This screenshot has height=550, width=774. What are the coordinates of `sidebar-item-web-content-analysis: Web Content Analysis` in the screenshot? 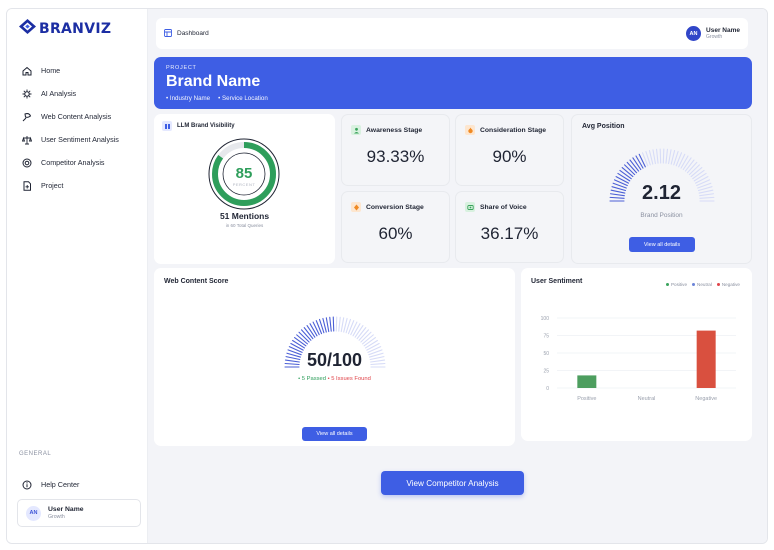 It's located at (70, 116).